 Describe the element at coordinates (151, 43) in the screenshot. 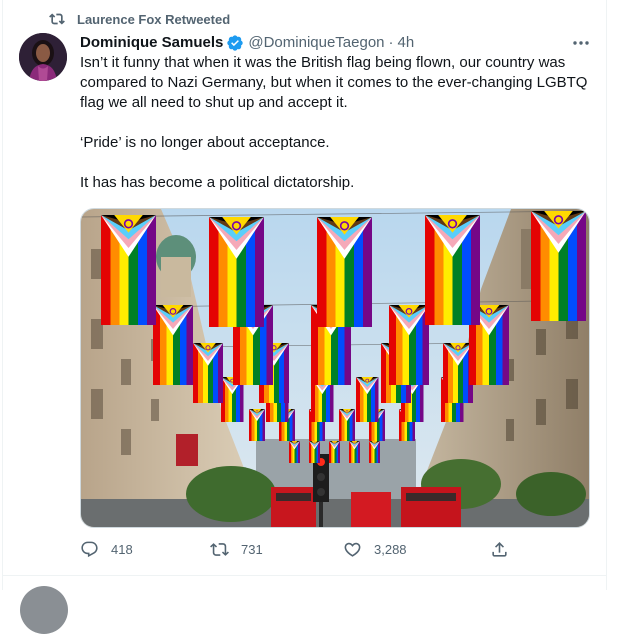

I see `author-name: Dominique Samuels` at that location.